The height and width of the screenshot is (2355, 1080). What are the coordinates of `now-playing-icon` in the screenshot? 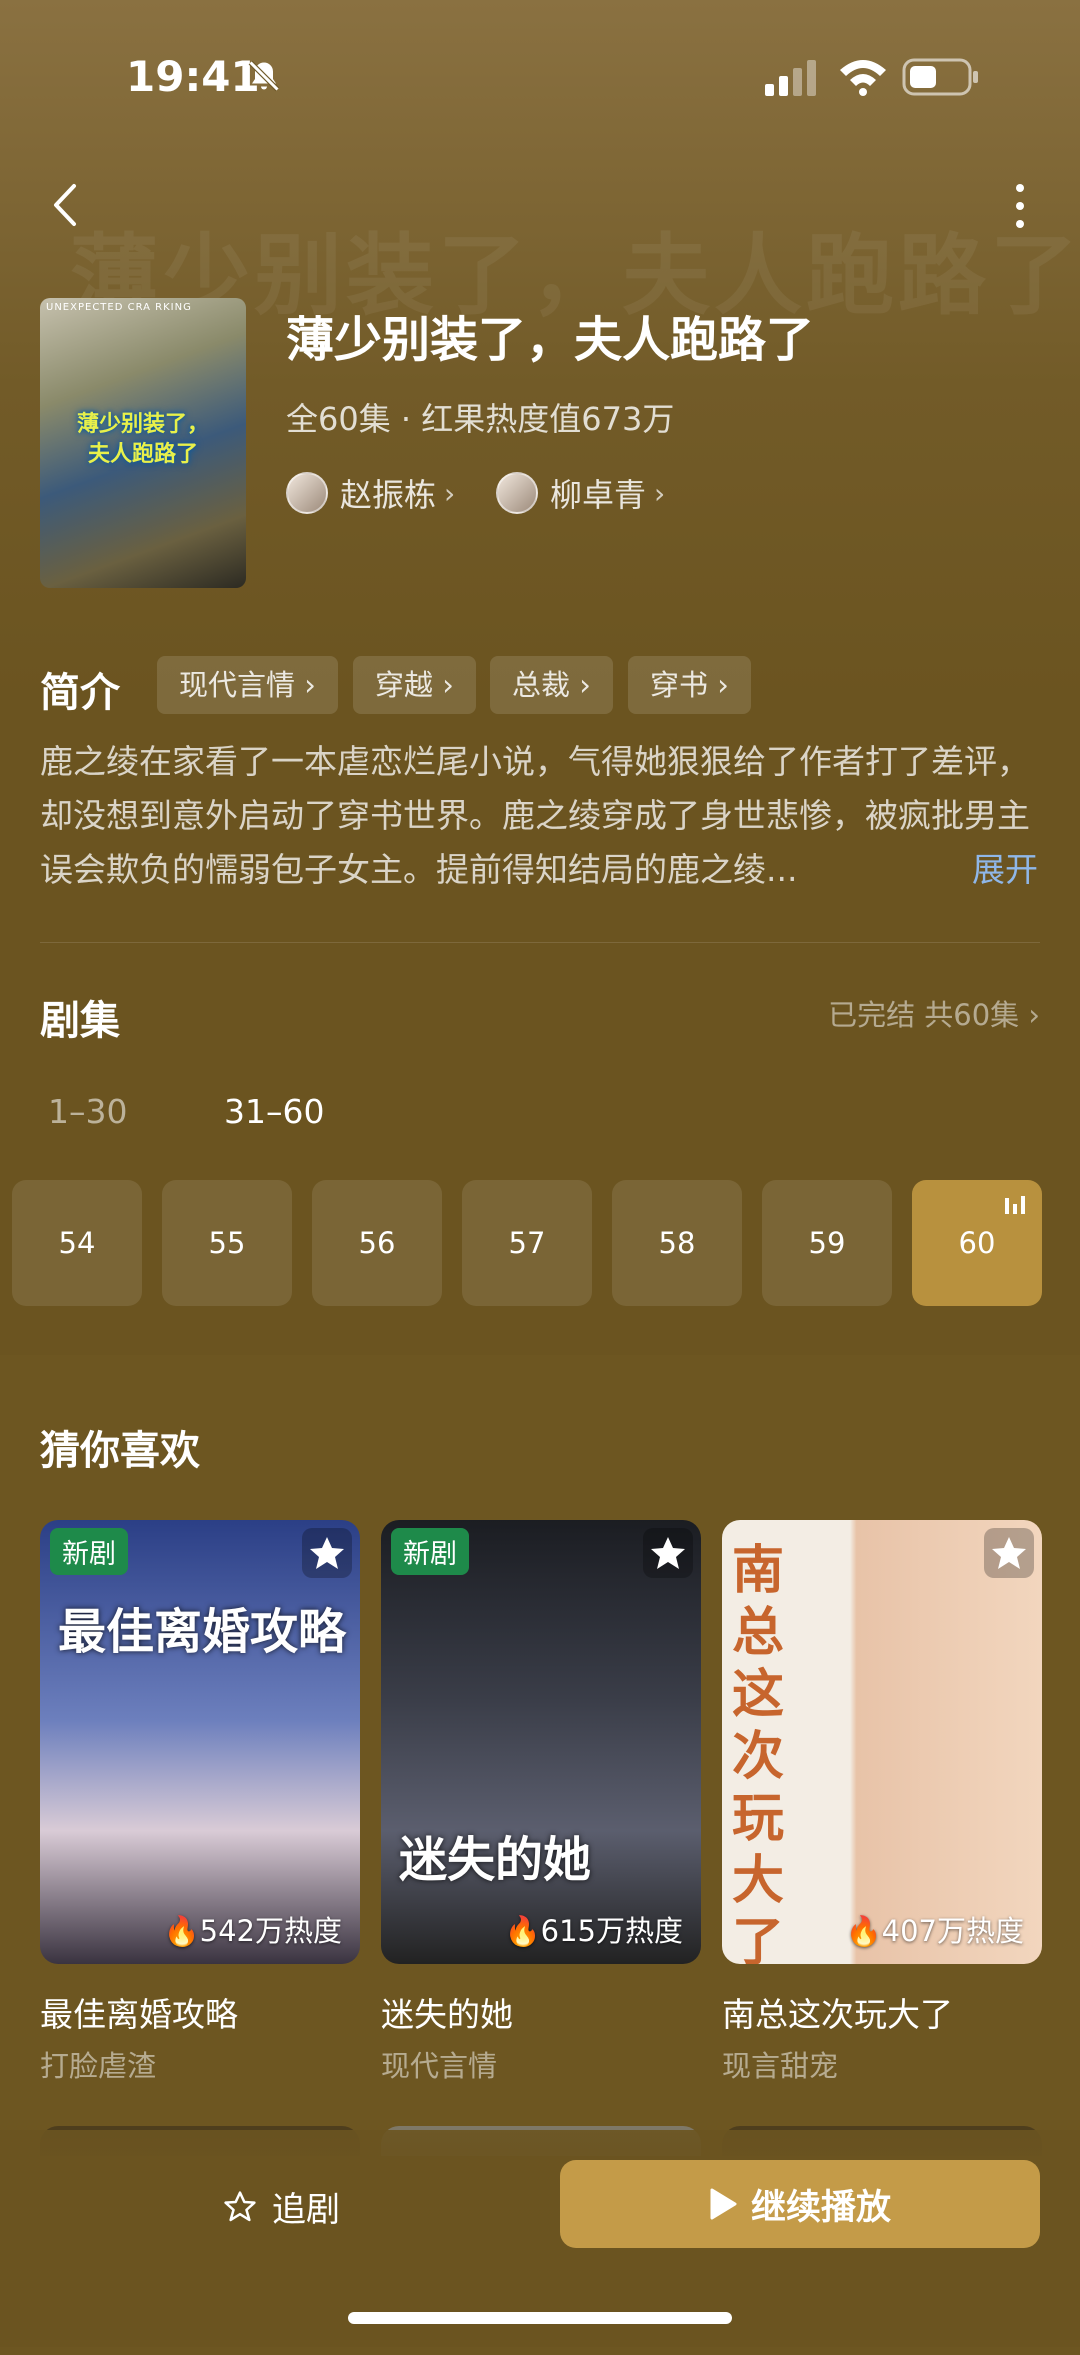 It's located at (1015, 1205).